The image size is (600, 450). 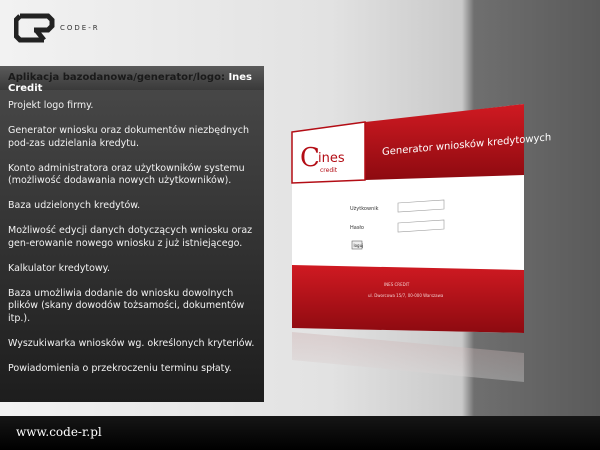 I want to click on mockup-footer, so click(x=408, y=299).